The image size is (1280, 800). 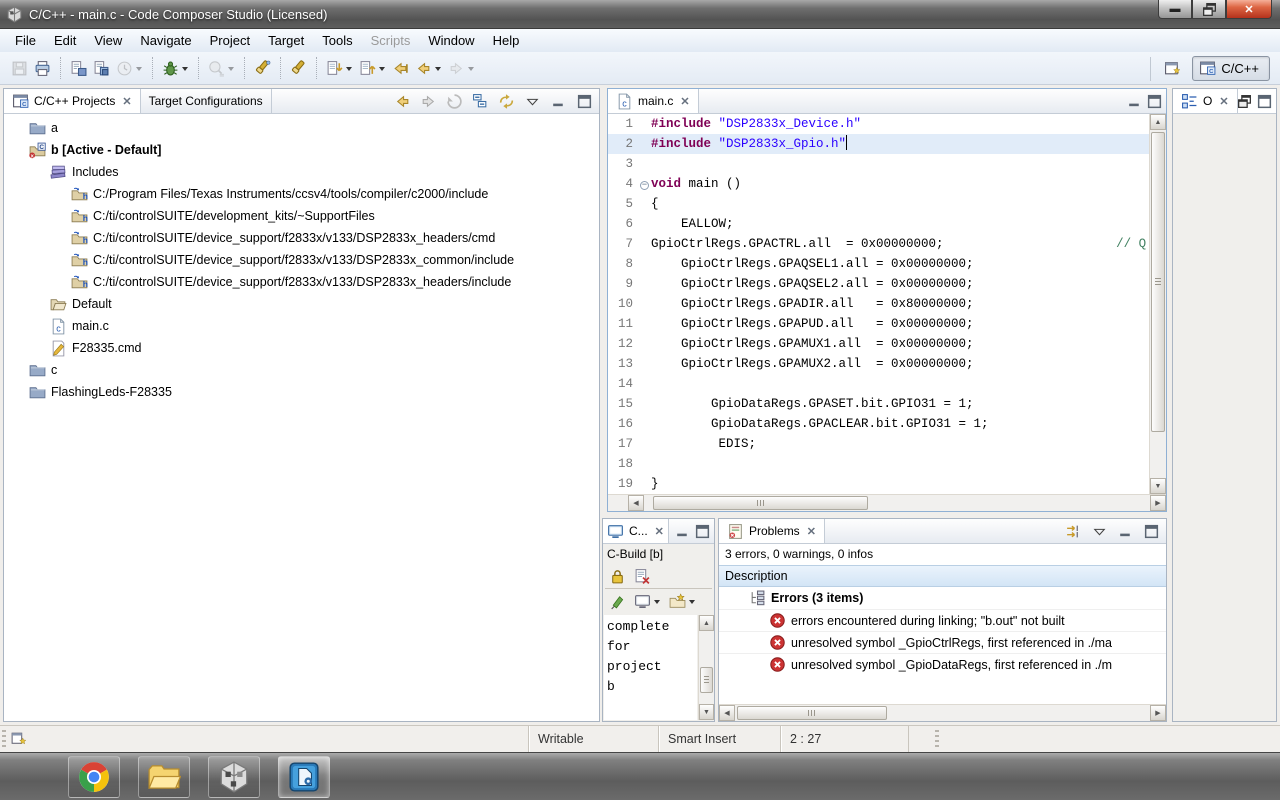 I want to click on tree-item: F28335.cmd, so click(x=301, y=348).